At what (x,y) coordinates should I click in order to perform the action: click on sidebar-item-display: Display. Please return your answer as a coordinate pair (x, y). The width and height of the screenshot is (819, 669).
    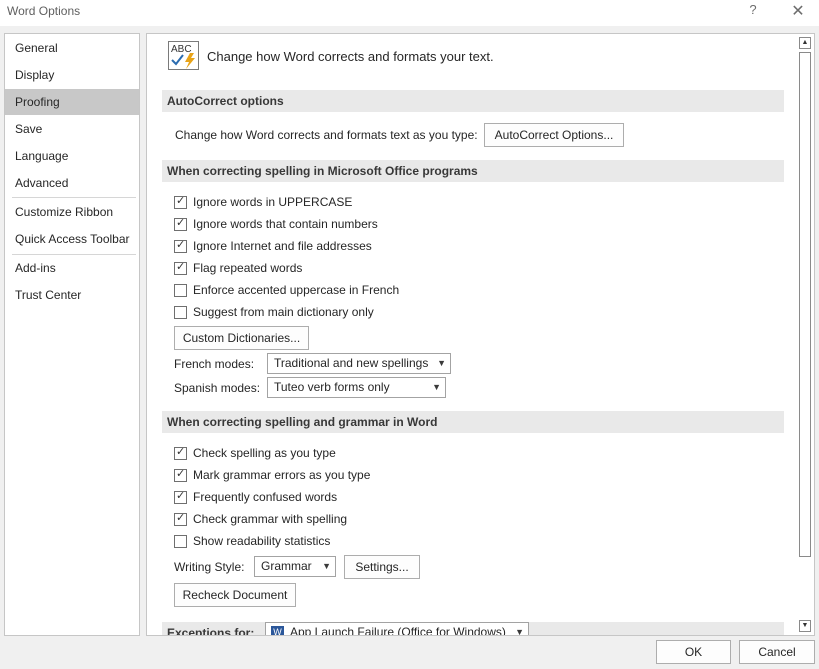
    Looking at the image, I should click on (72, 75).